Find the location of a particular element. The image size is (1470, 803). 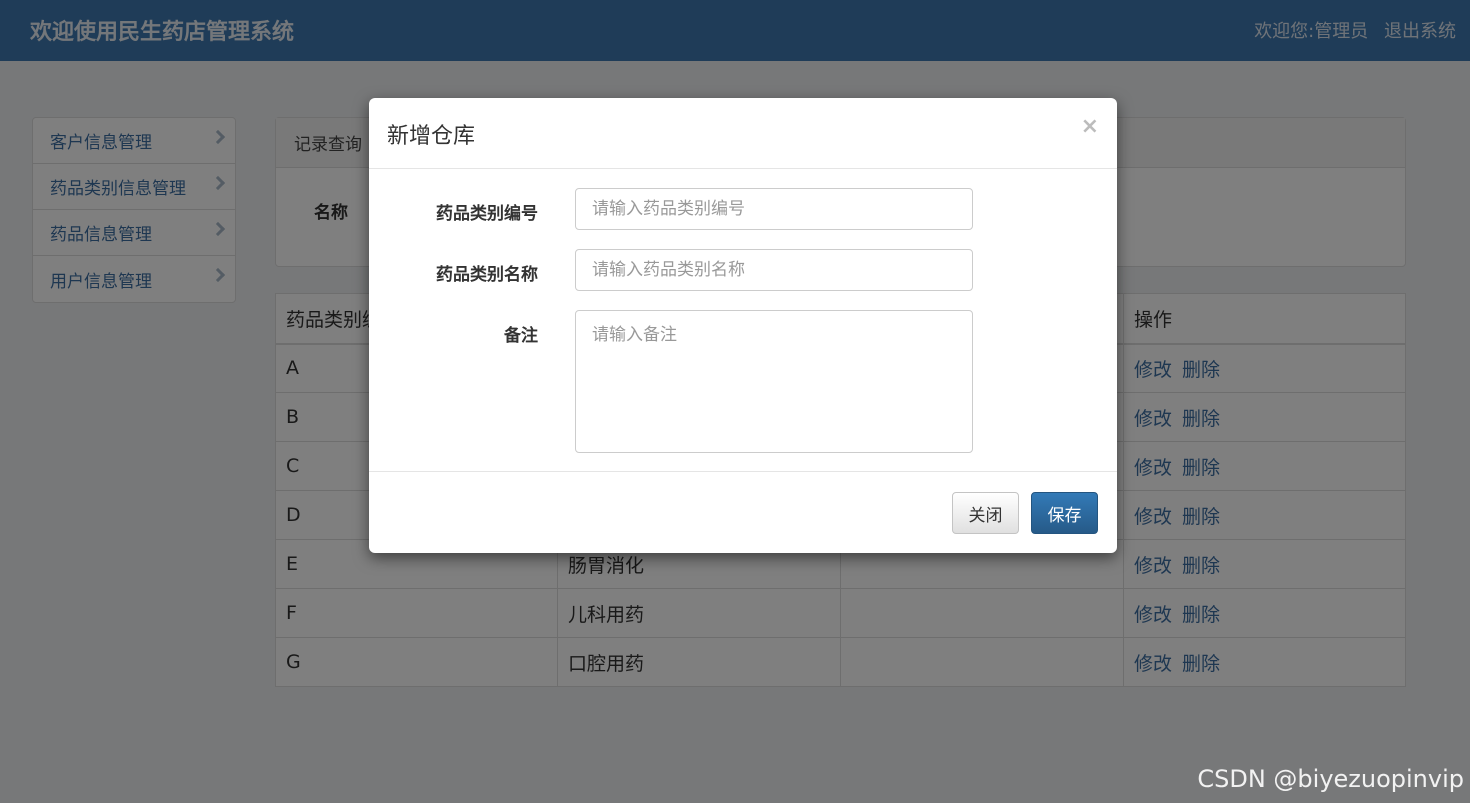

close-icon: × is located at coordinates (1090, 126).